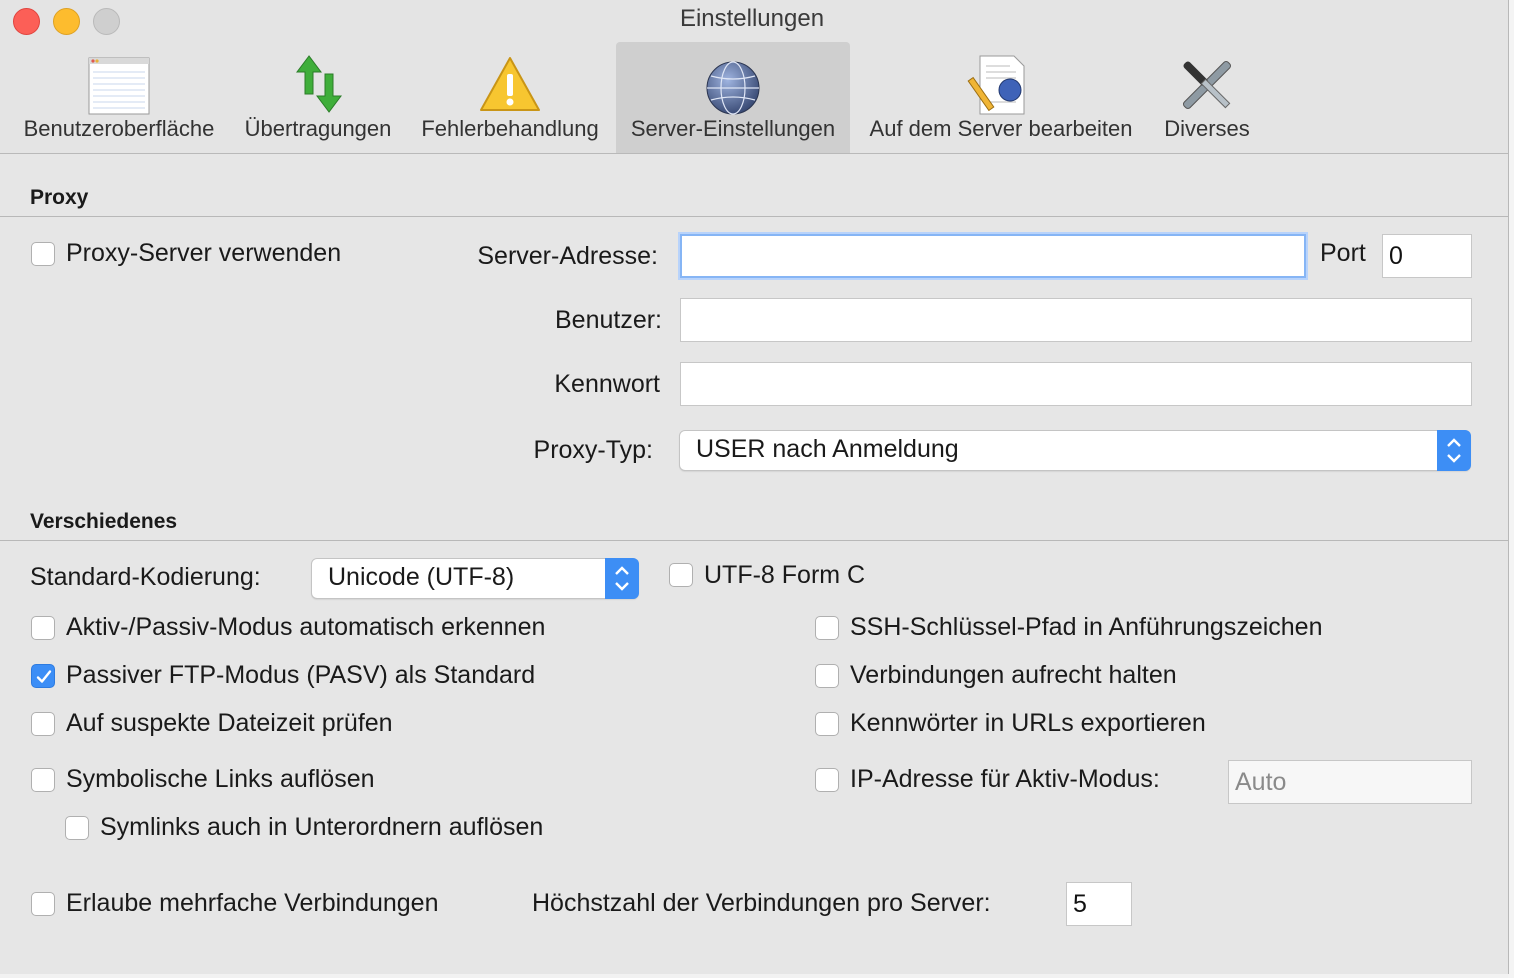  Describe the element at coordinates (1099, 904) in the screenshot. I see `max-connections-input` at that location.